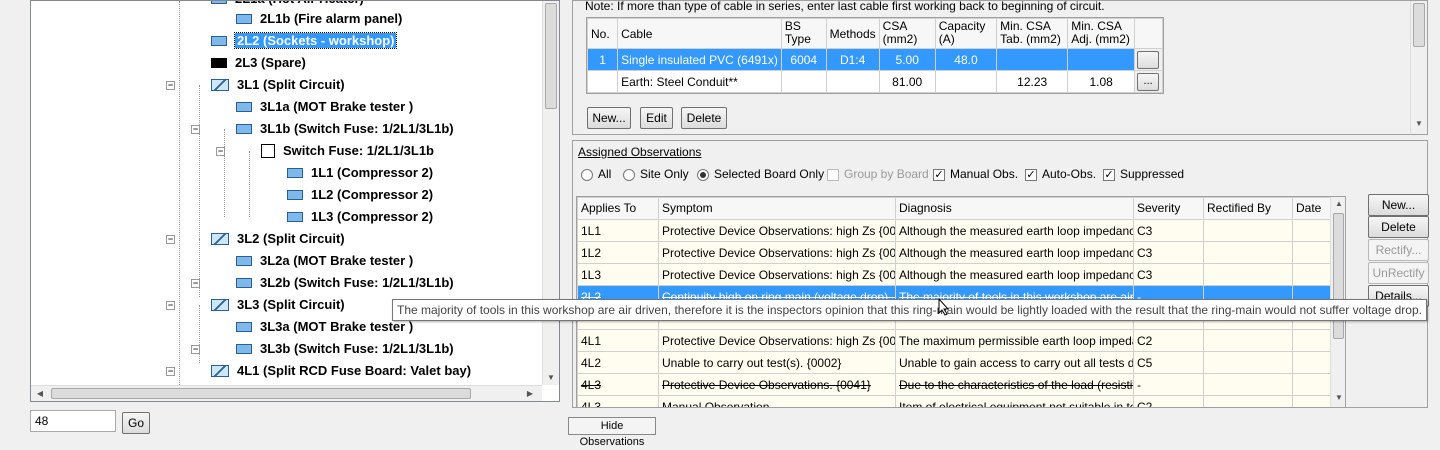  I want to click on col-severity: Severity, so click(1168, 208).